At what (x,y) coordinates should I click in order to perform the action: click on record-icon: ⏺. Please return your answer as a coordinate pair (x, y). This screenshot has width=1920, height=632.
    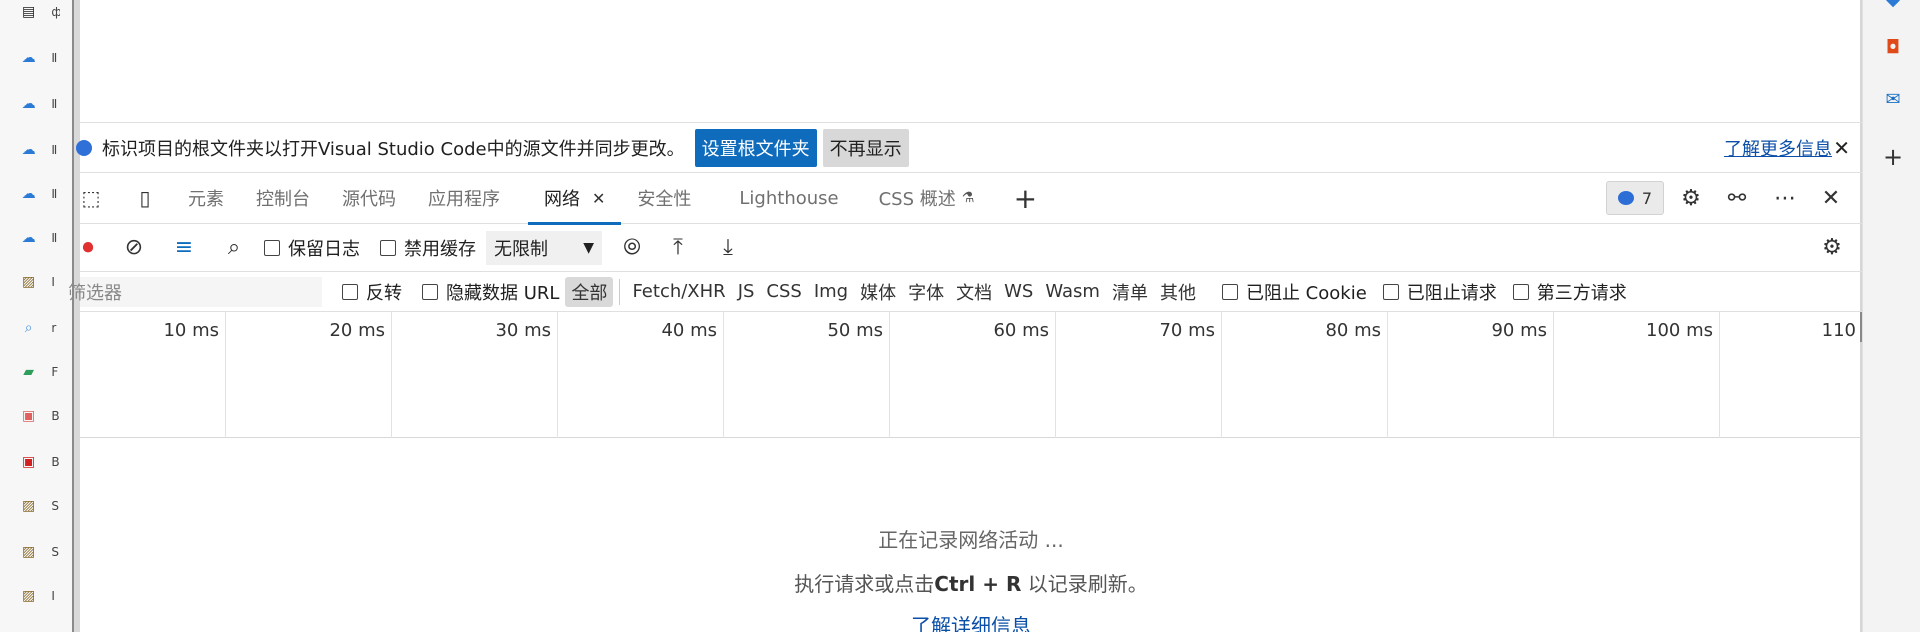
    Looking at the image, I should click on (88, 248).